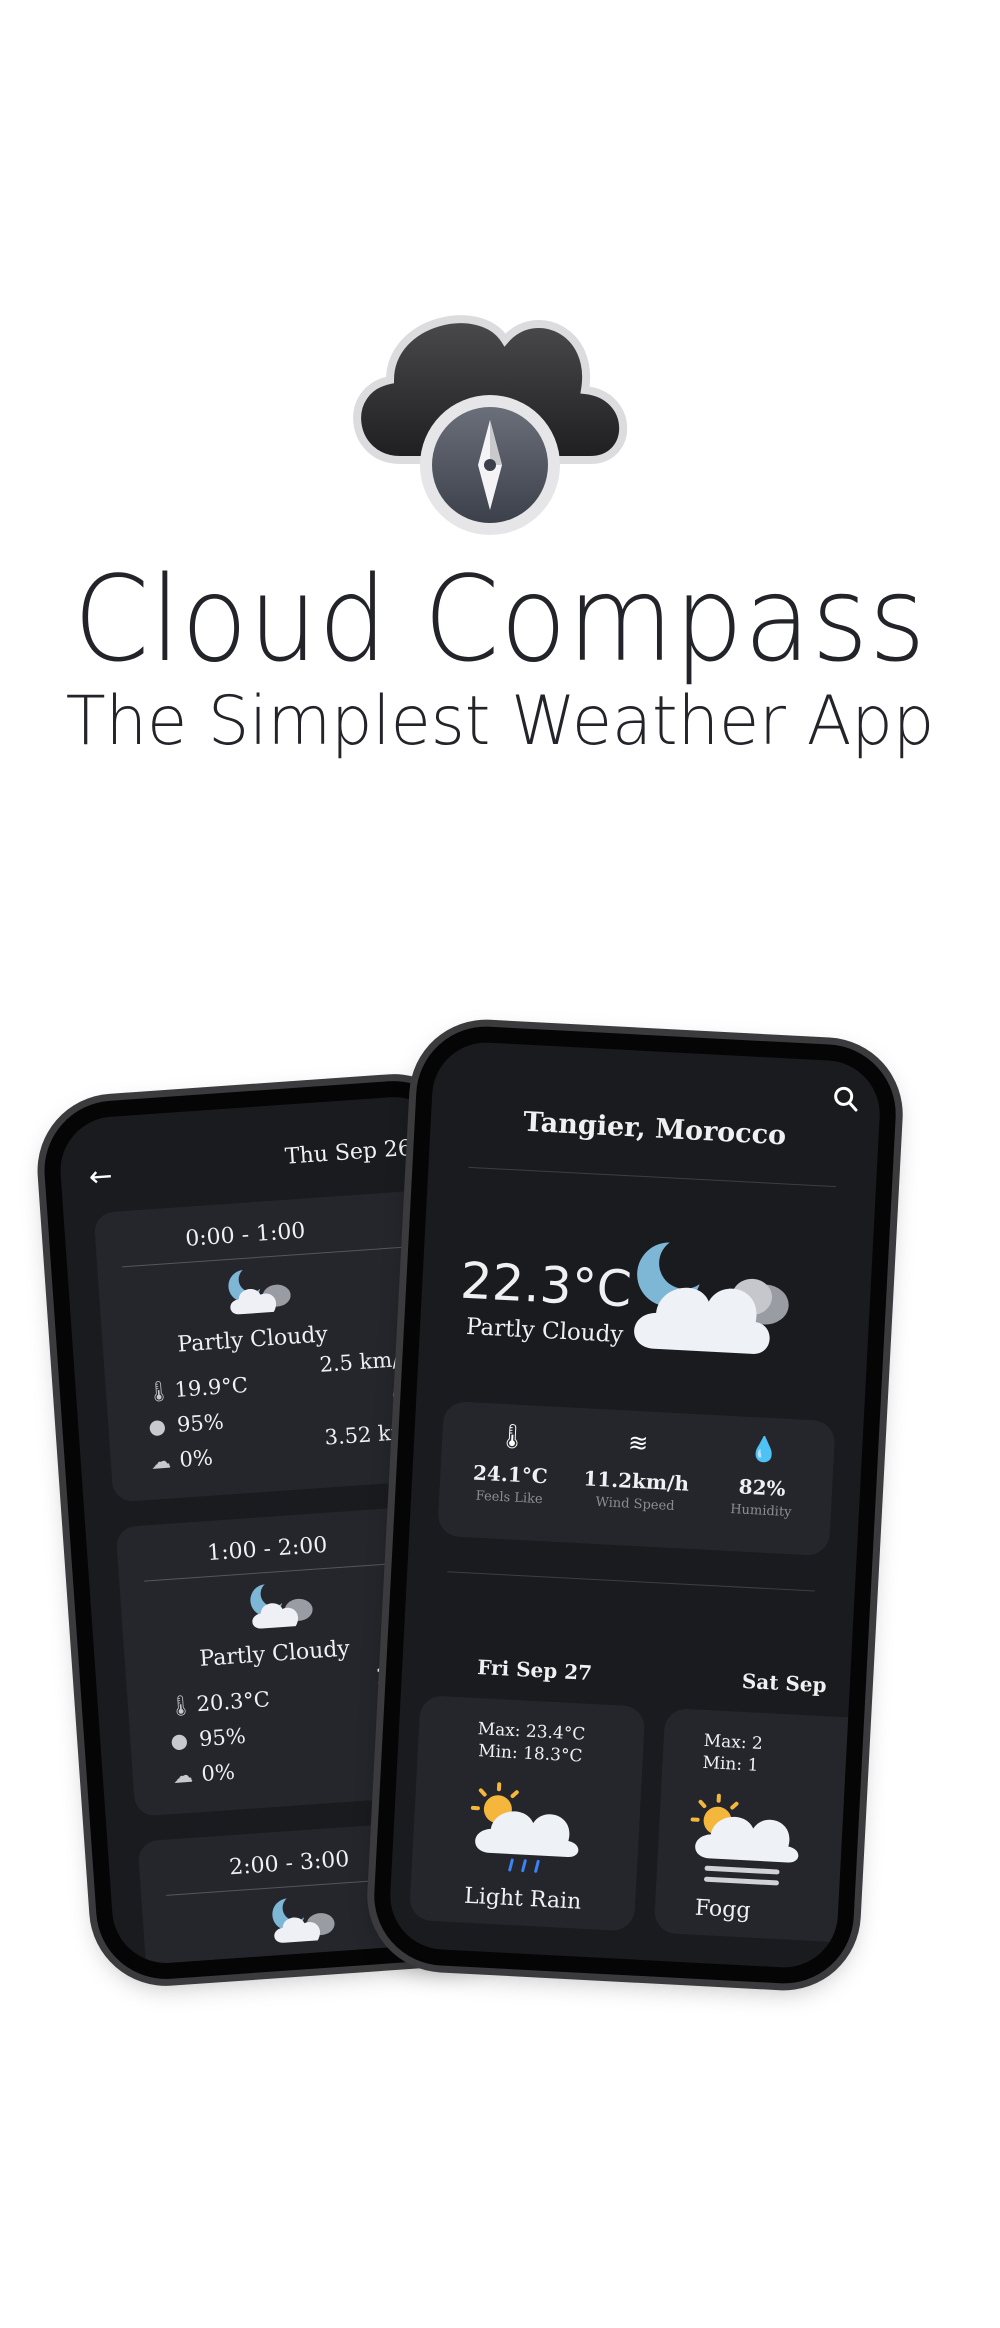 Image resolution: width=1000 pixels, height=2328 pixels. Describe the element at coordinates (636, 1481) in the screenshot. I see `wind-speed-value: 11.2km/h` at that location.